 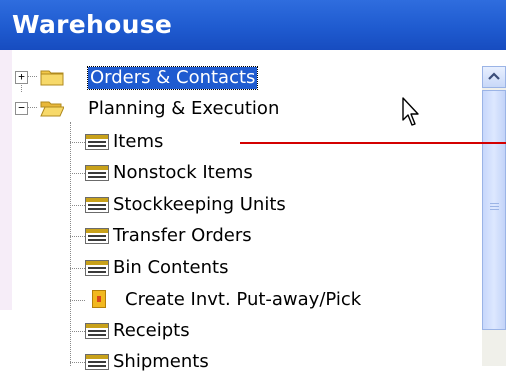 I want to click on tree-item-label: Orders & Contacts, so click(x=172, y=78).